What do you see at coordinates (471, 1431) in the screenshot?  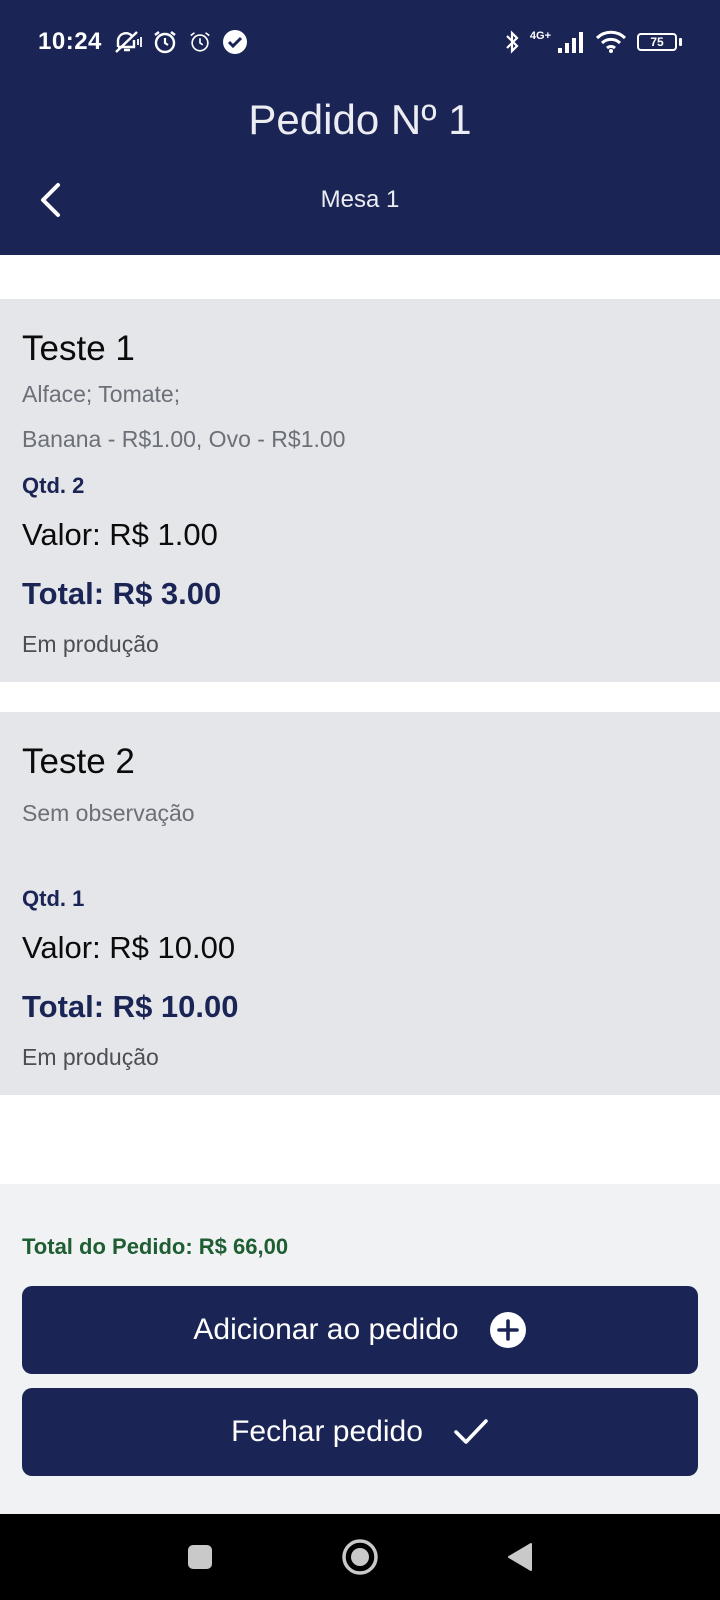 I see `check-icon` at bounding box center [471, 1431].